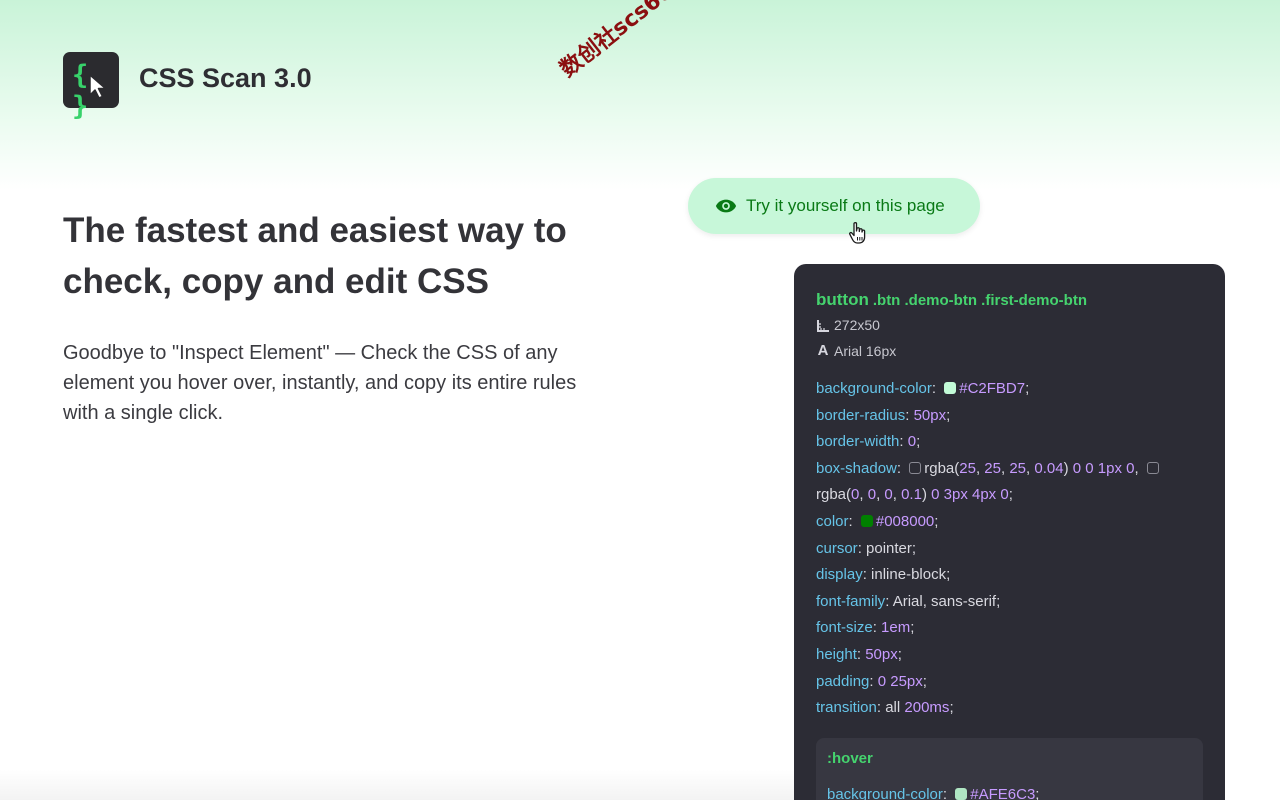  I want to click on try-button-label: Try it yourself on this page, so click(845, 205).